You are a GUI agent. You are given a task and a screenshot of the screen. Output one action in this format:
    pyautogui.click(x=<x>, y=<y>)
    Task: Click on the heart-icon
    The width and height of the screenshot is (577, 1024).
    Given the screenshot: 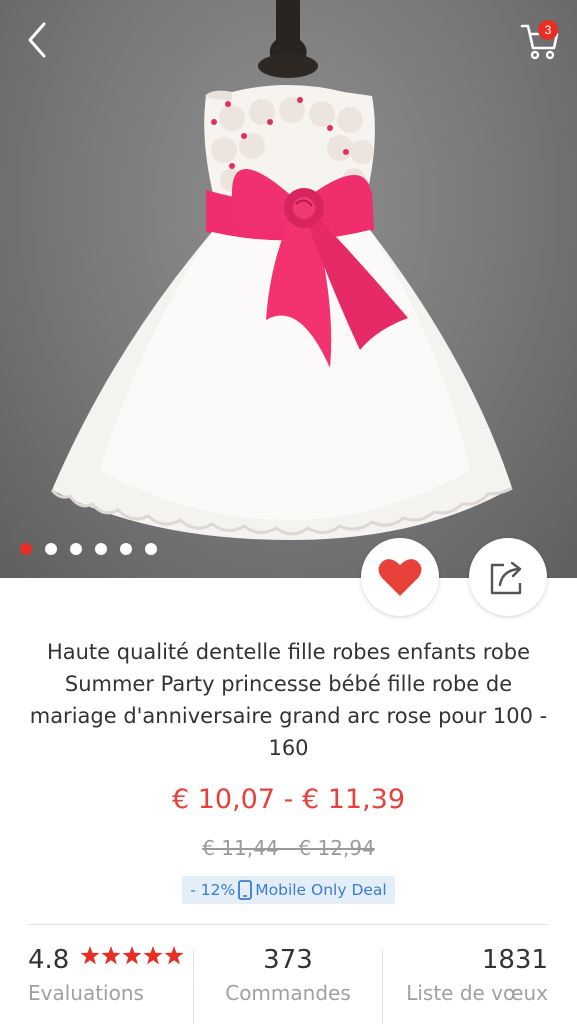 What is the action you would take?
    pyautogui.click(x=400, y=577)
    